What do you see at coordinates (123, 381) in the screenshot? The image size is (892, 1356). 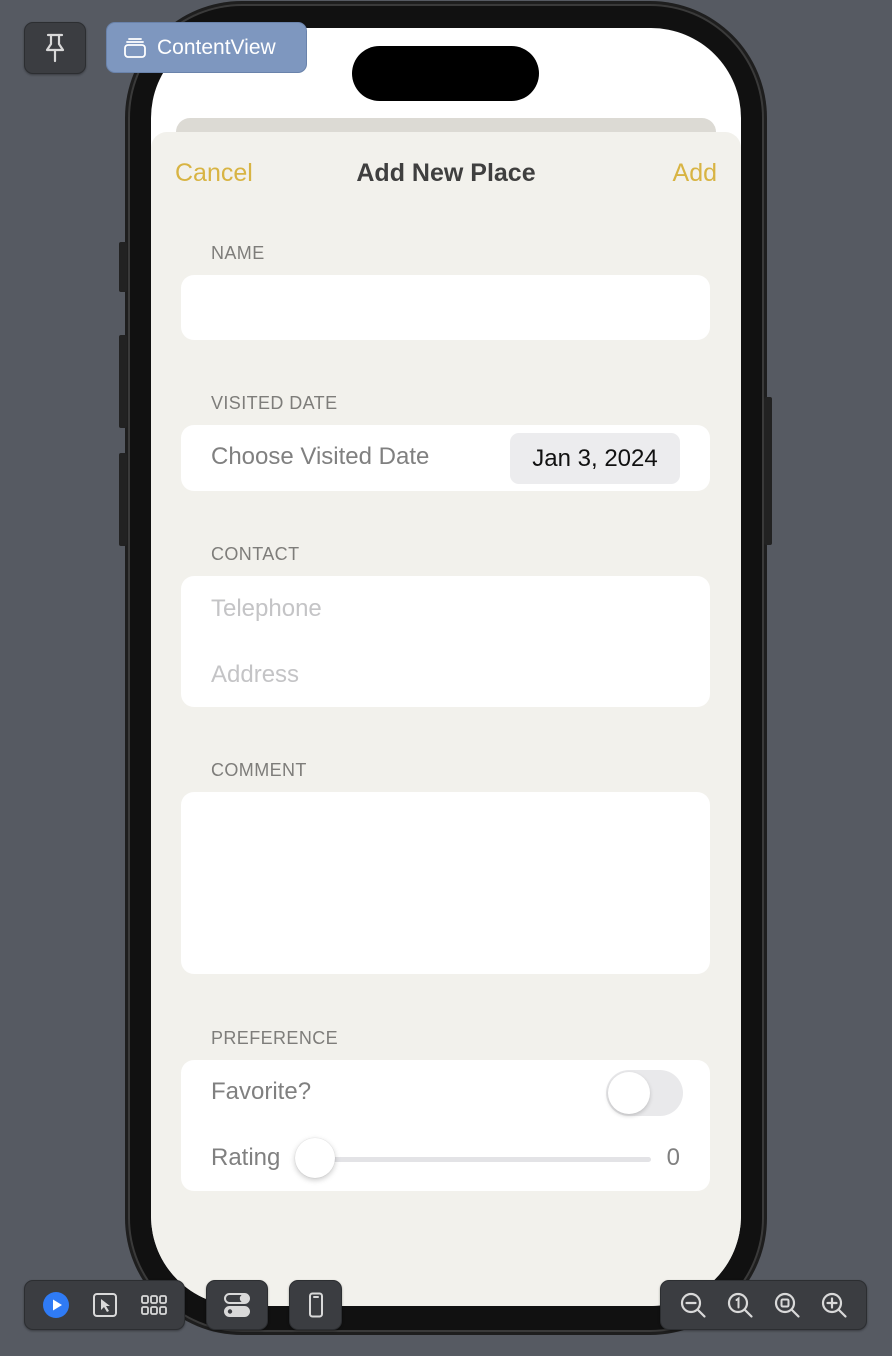 I see `device-volume-up-button` at bounding box center [123, 381].